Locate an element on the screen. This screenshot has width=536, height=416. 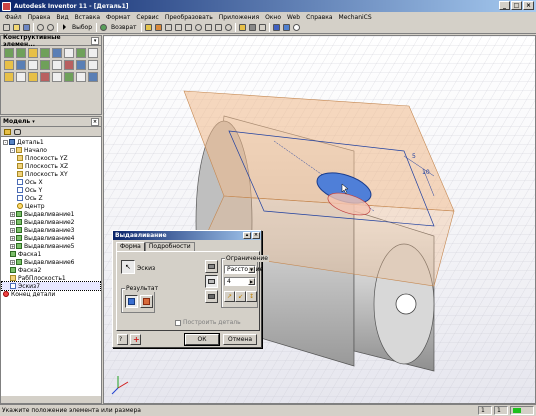
minimize-button: _ is located at coordinates (504, 5).